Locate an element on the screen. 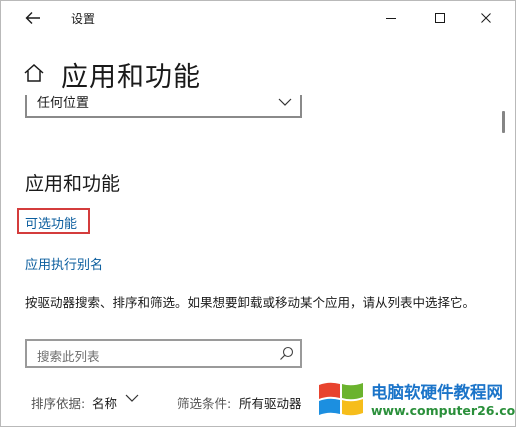 This screenshot has height=427, width=516. minimize-icon is located at coordinates (391, 18).